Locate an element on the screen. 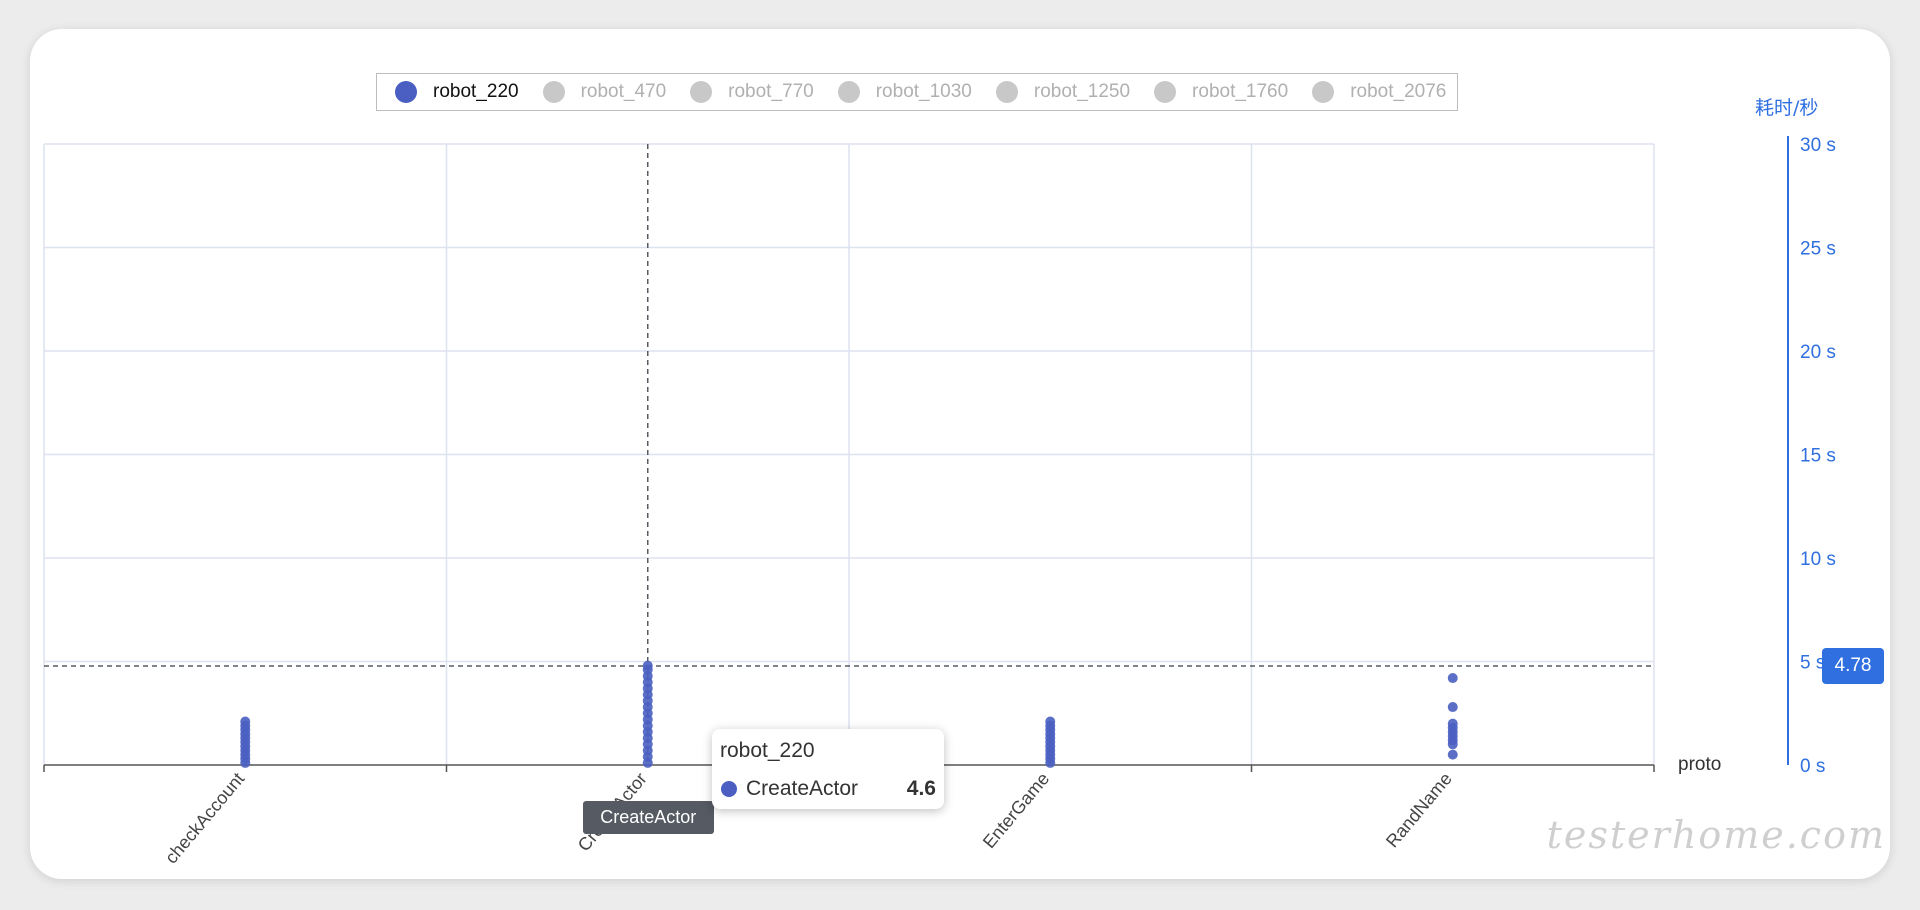 The width and height of the screenshot is (1920, 910). x-axis-pointer-label: CreateActor is located at coordinates (648, 817).